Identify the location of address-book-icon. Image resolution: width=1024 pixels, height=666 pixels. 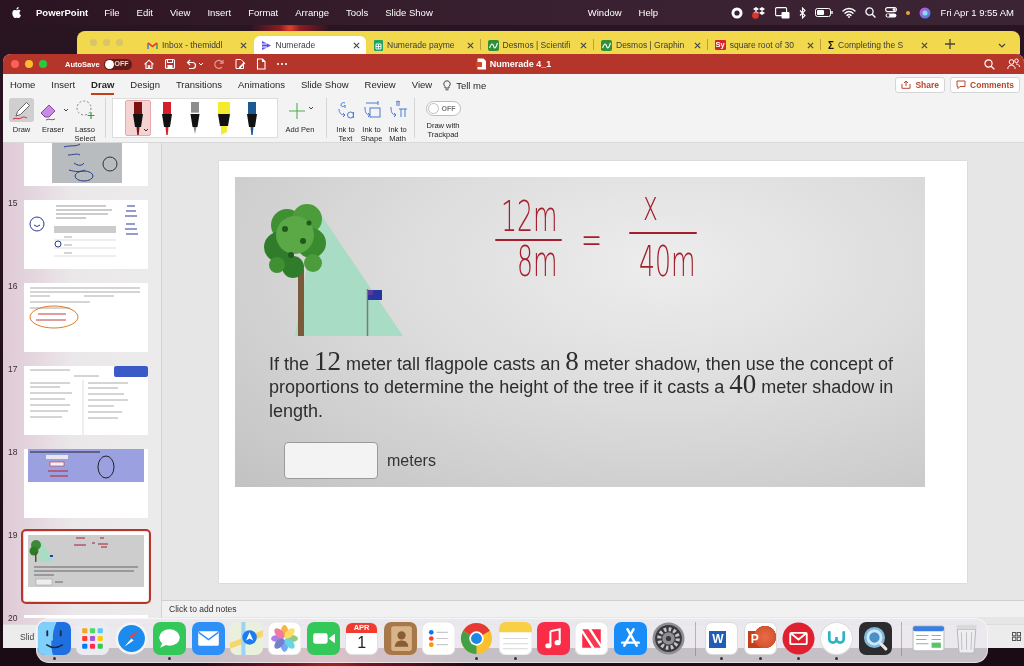
(400, 638).